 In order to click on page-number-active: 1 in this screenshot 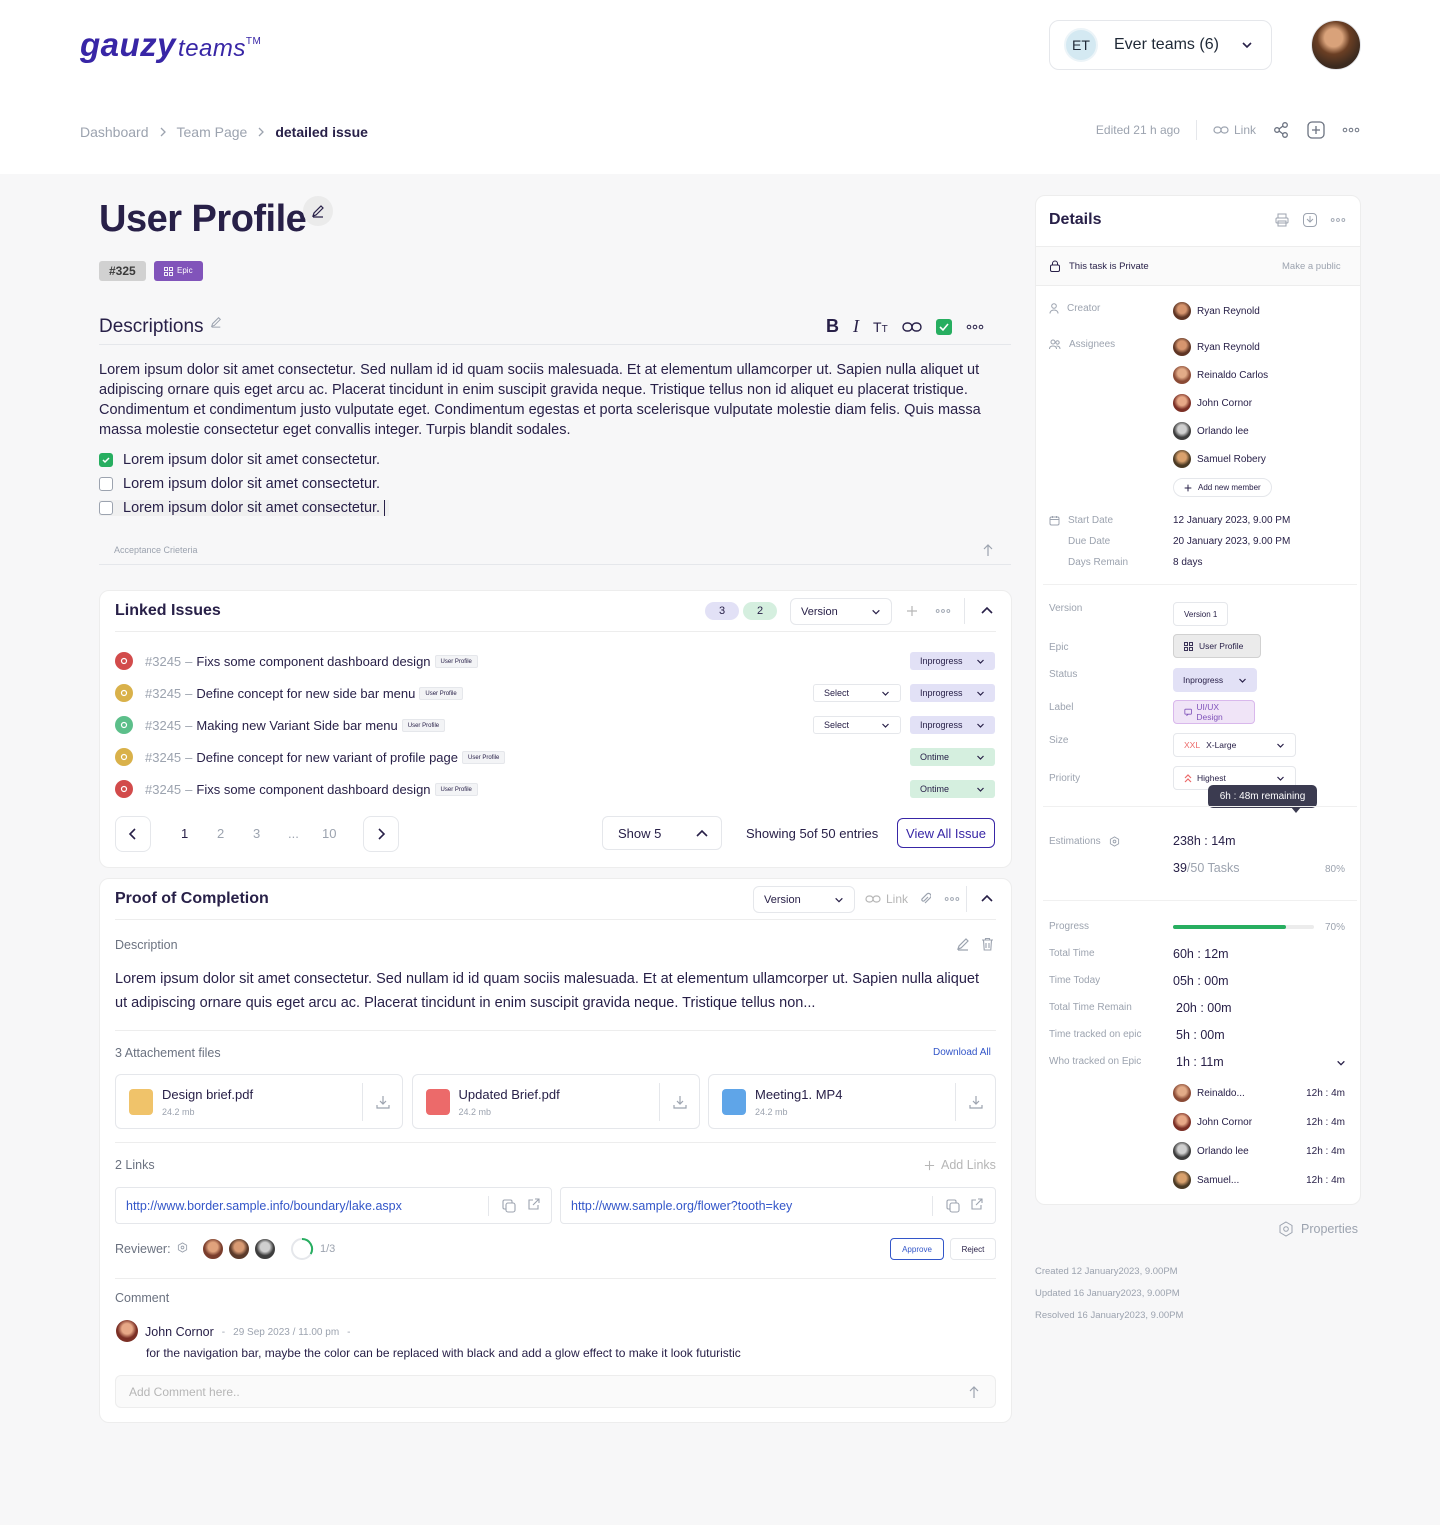, I will do `click(184, 833)`.